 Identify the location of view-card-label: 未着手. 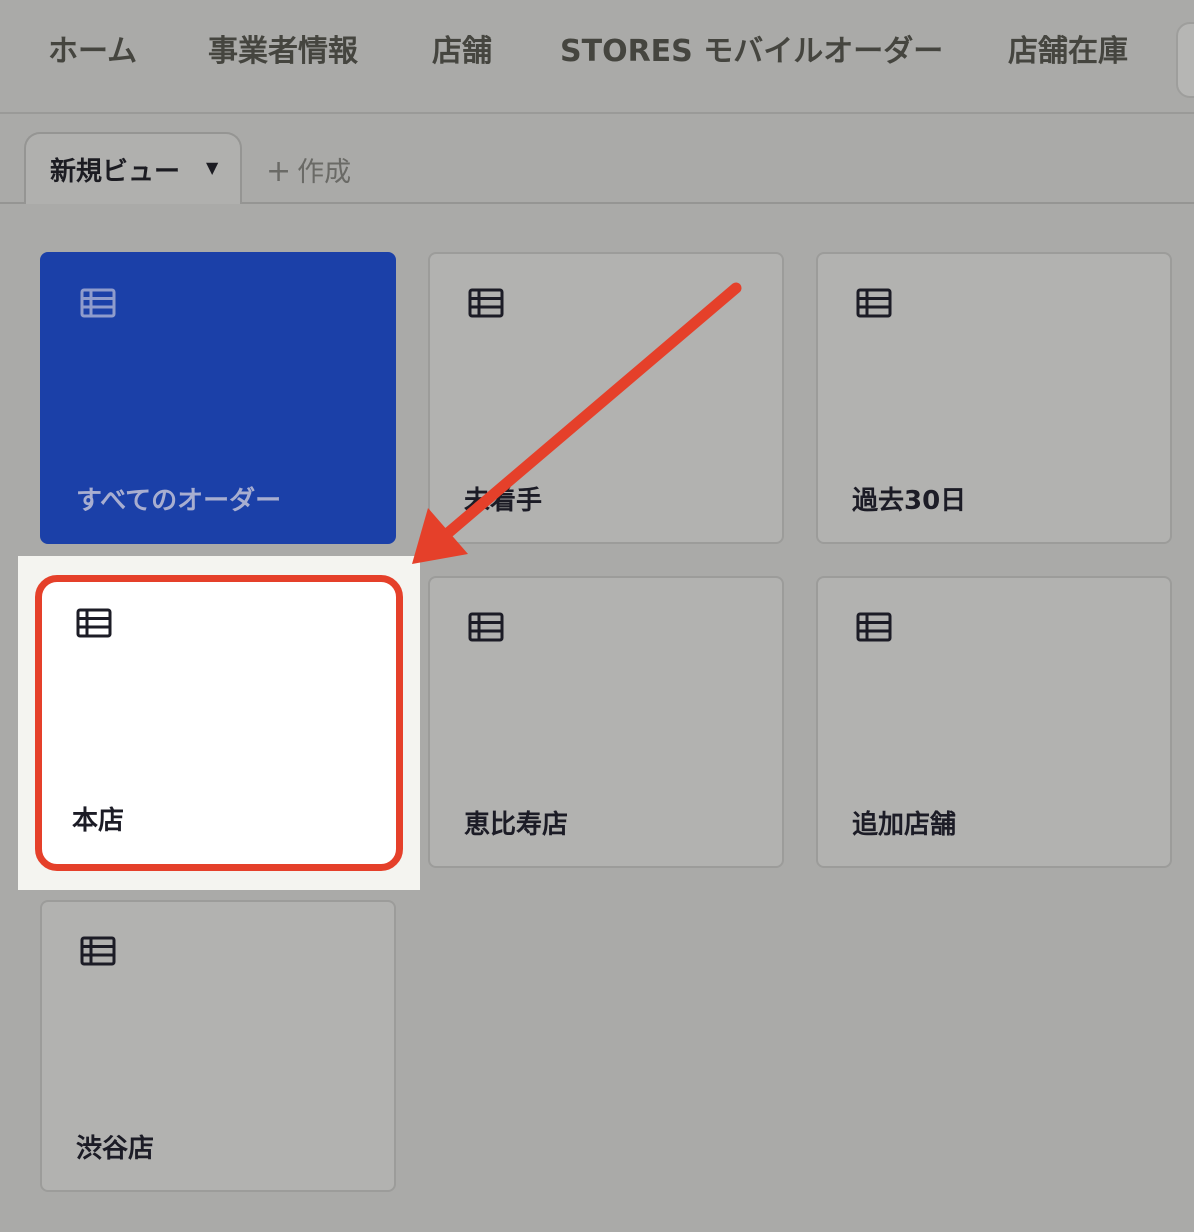
(503, 501).